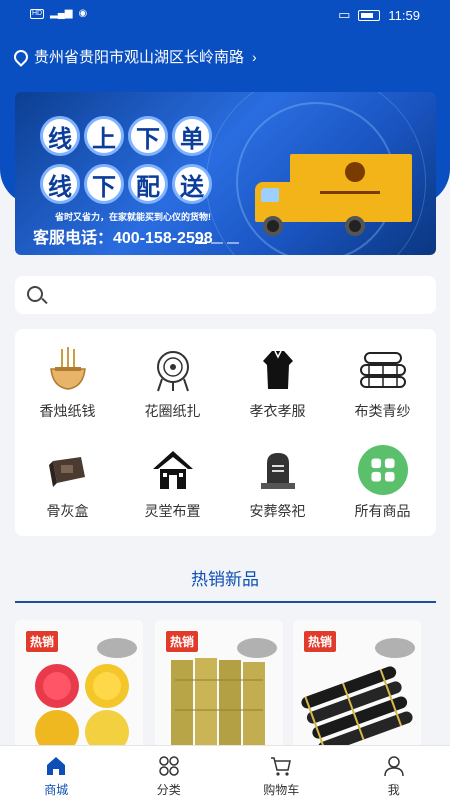 This screenshot has height=800, width=450. I want to click on courier-figure, so click(355, 172).